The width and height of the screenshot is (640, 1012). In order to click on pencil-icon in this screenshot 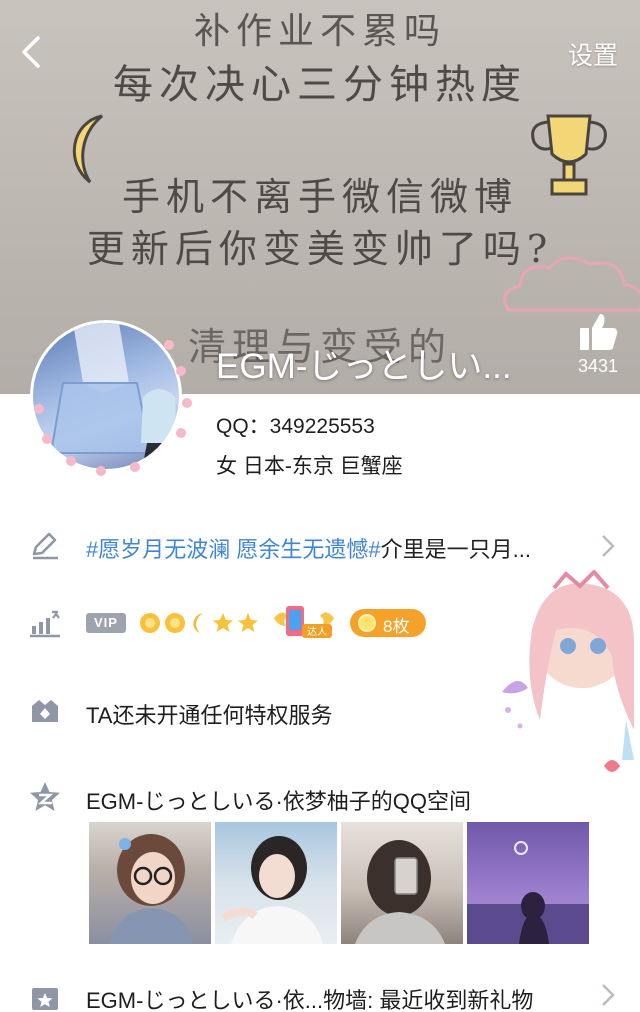, I will do `click(45, 546)`.